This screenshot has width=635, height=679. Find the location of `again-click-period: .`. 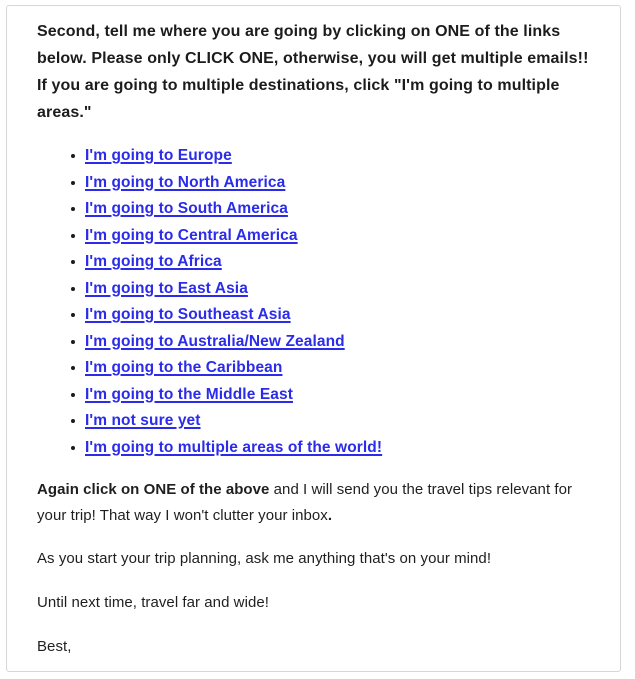

again-click-period: . is located at coordinates (330, 515).